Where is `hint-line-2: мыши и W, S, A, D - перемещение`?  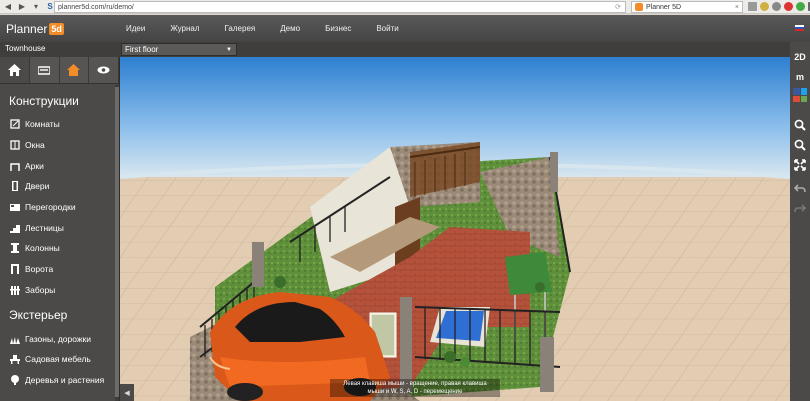 hint-line-2: мыши и W, S, A, D - перемещение is located at coordinates (415, 392).